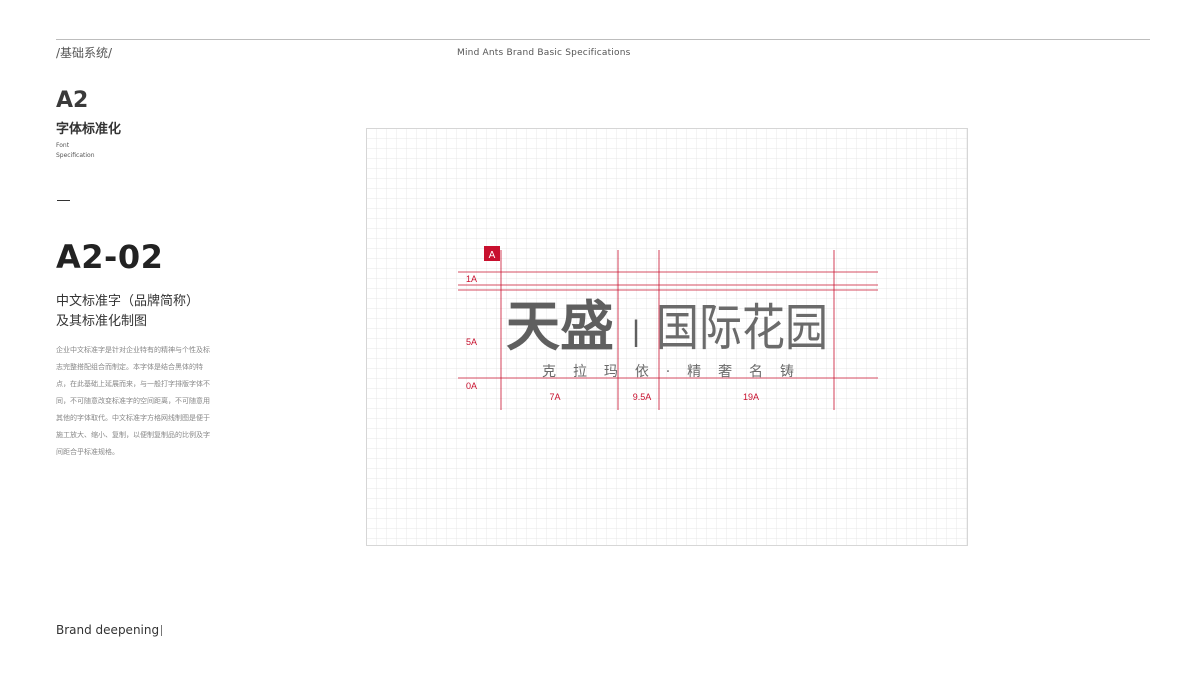 The image size is (1200, 674). I want to click on footer-brand: Brand deepening, so click(109, 630).